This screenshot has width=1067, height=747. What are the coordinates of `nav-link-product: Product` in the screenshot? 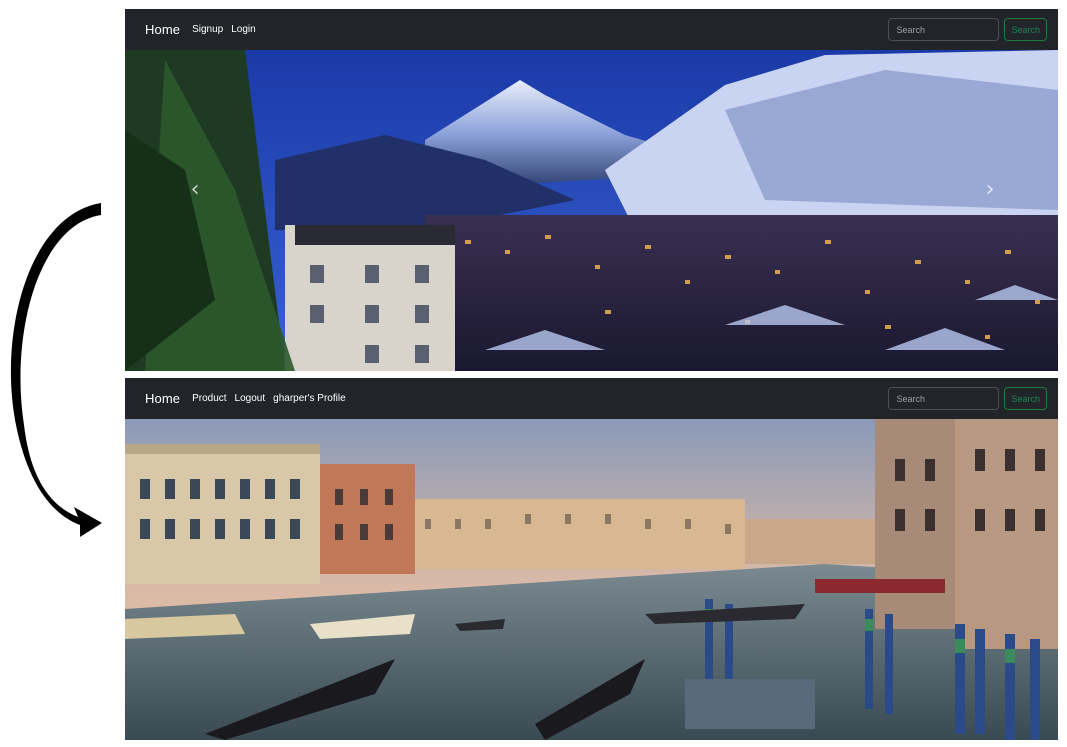 It's located at (209, 398).